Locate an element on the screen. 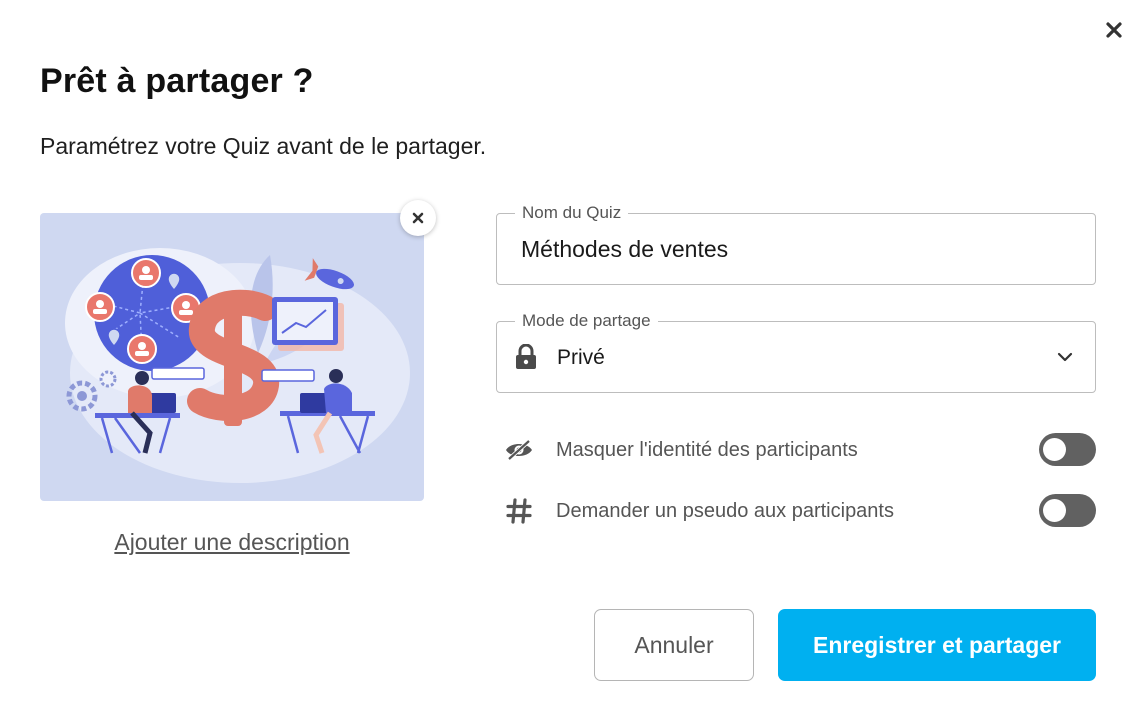  share-mode-select: Mode de partage Privé is located at coordinates (796, 351).